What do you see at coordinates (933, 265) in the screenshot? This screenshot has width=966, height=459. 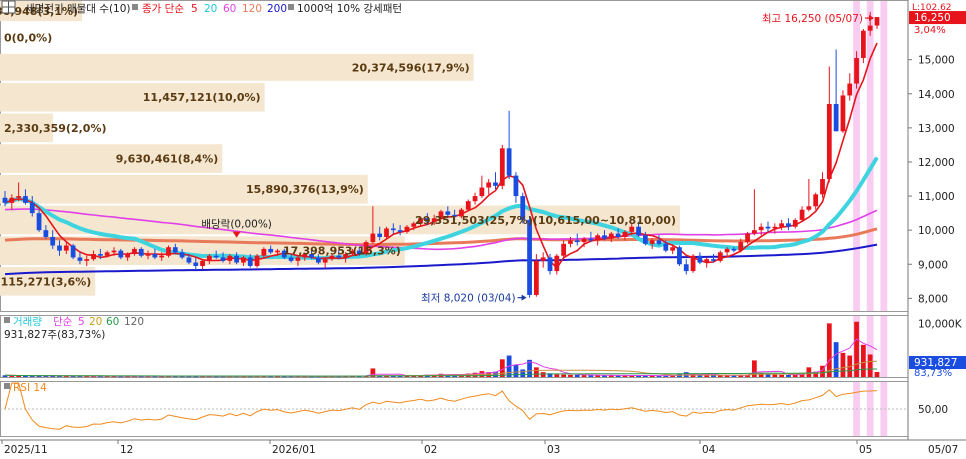 I see `price-tick-label: 9,000` at bounding box center [933, 265].